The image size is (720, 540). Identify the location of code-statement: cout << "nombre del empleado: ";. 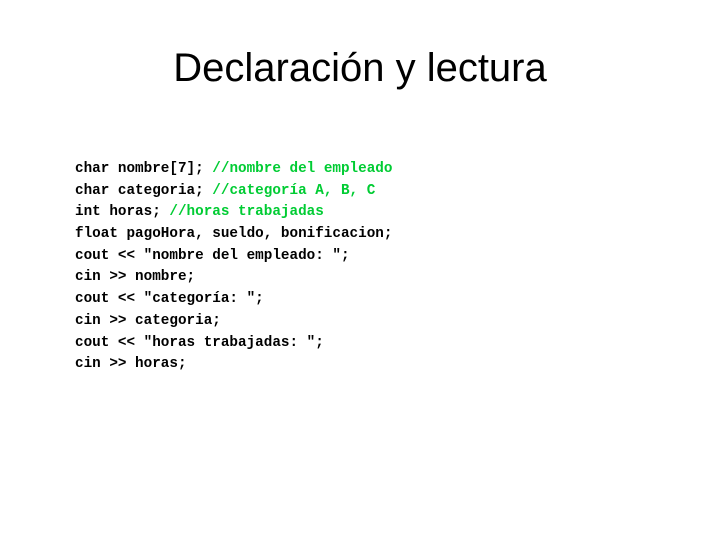
(212, 255).